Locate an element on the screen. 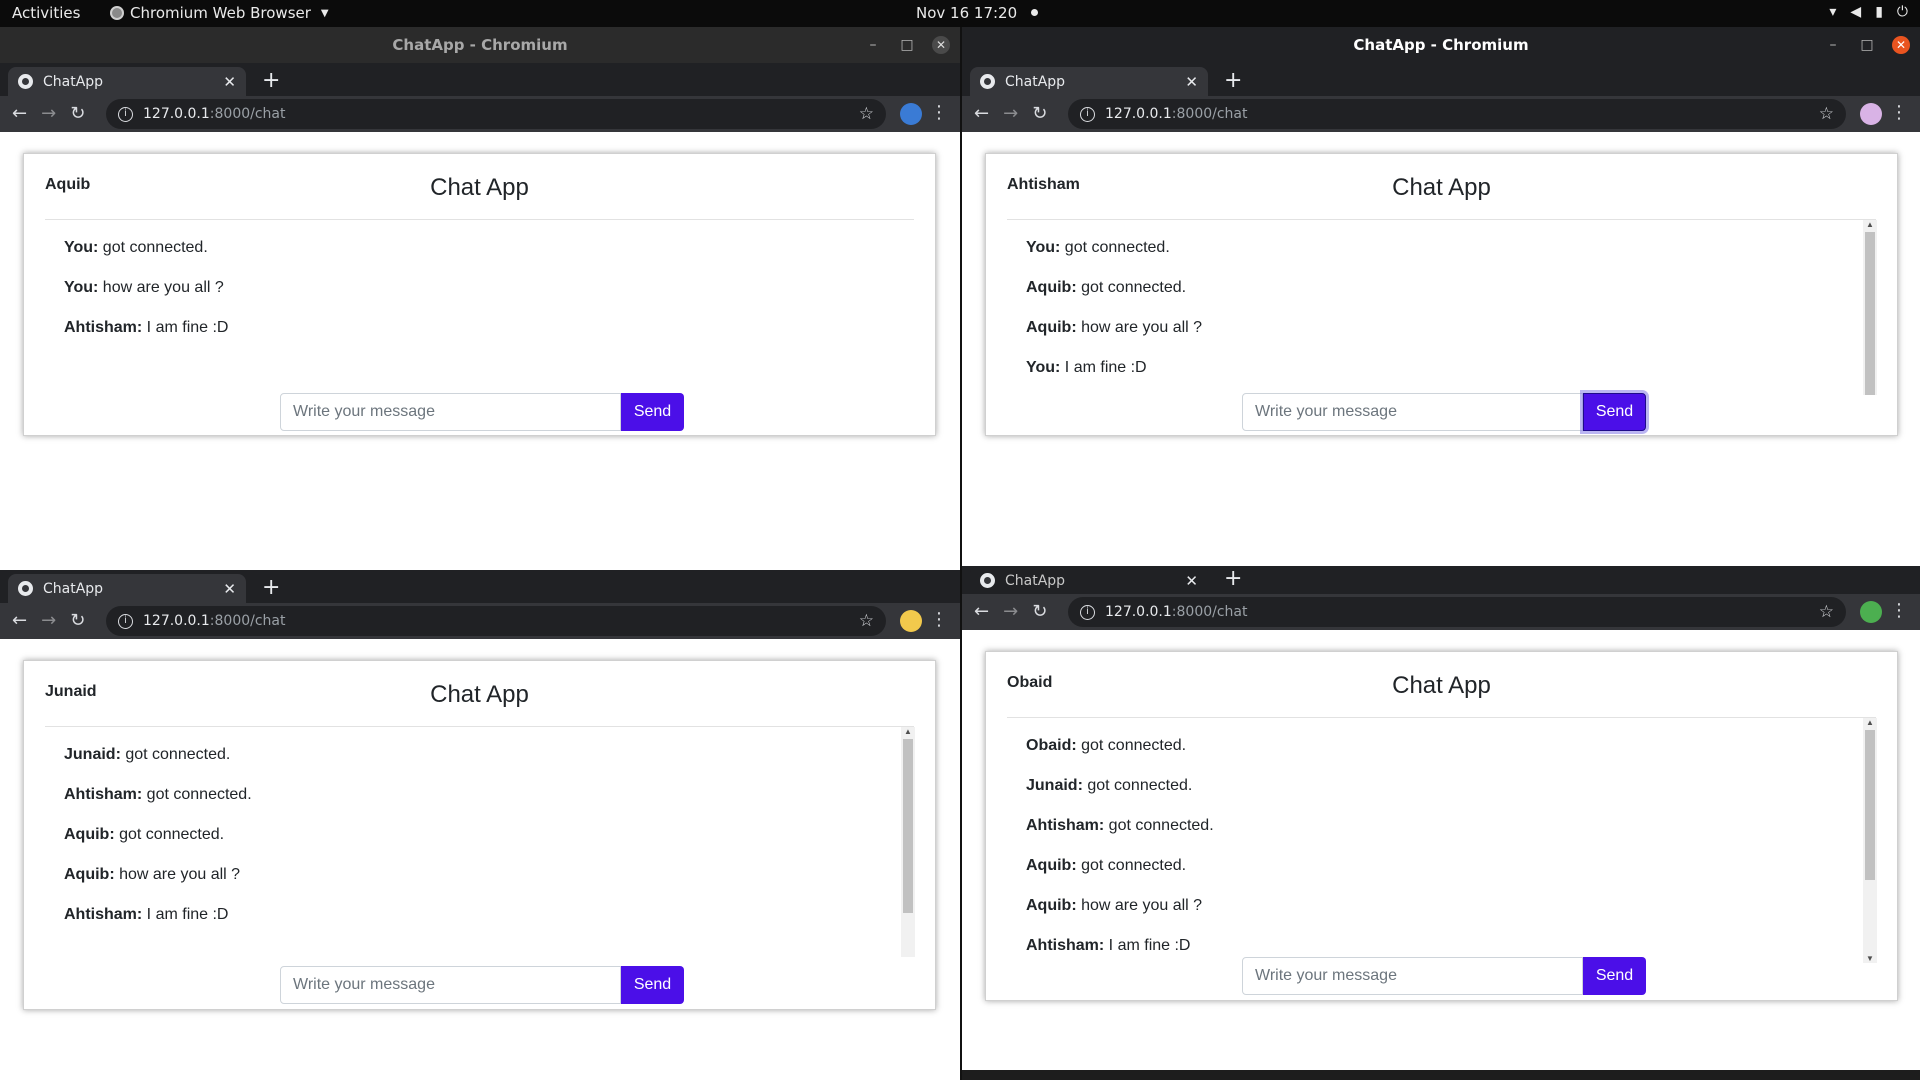 The image size is (1920, 1080). message: Aquib: how are you all ? is located at coordinates (1441, 336).